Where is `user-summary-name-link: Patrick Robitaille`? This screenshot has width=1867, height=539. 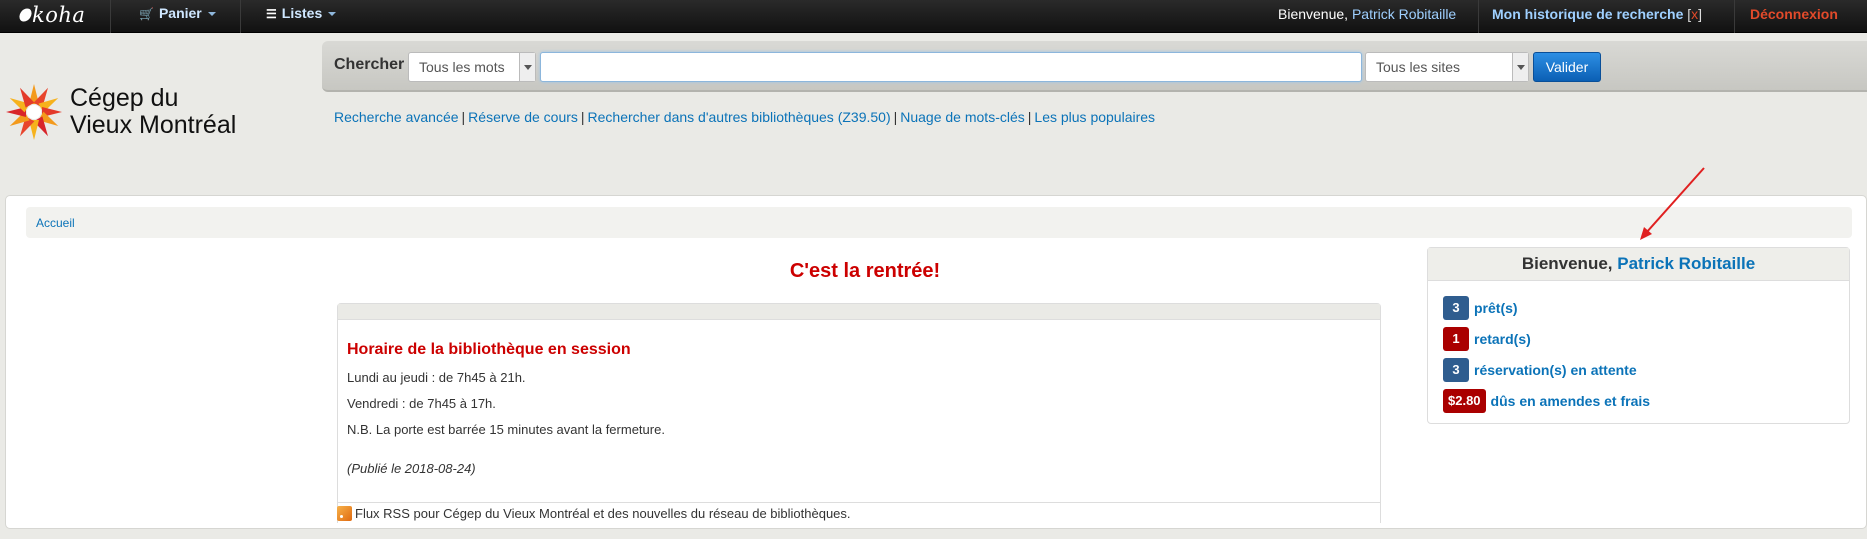 user-summary-name-link: Patrick Robitaille is located at coordinates (1686, 263).